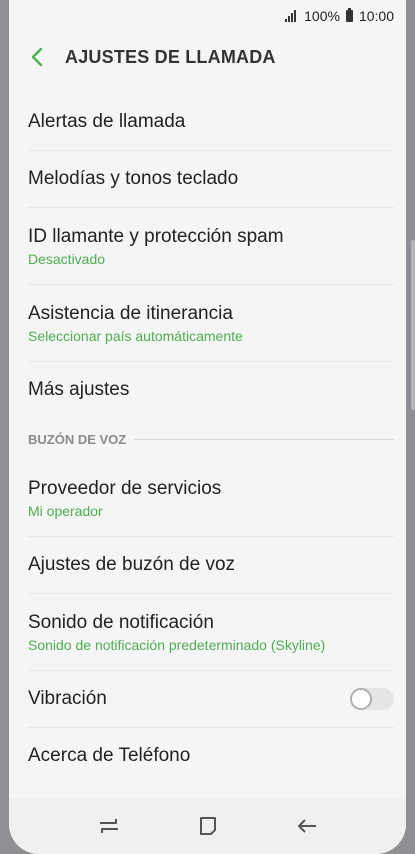  I want to click on chevron-left-icon, so click(37, 57).